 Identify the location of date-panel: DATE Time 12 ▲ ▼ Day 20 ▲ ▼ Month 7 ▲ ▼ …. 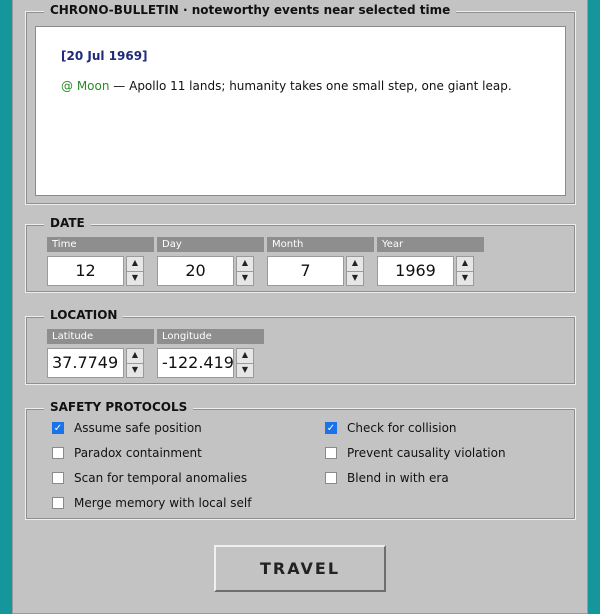
(300, 254).